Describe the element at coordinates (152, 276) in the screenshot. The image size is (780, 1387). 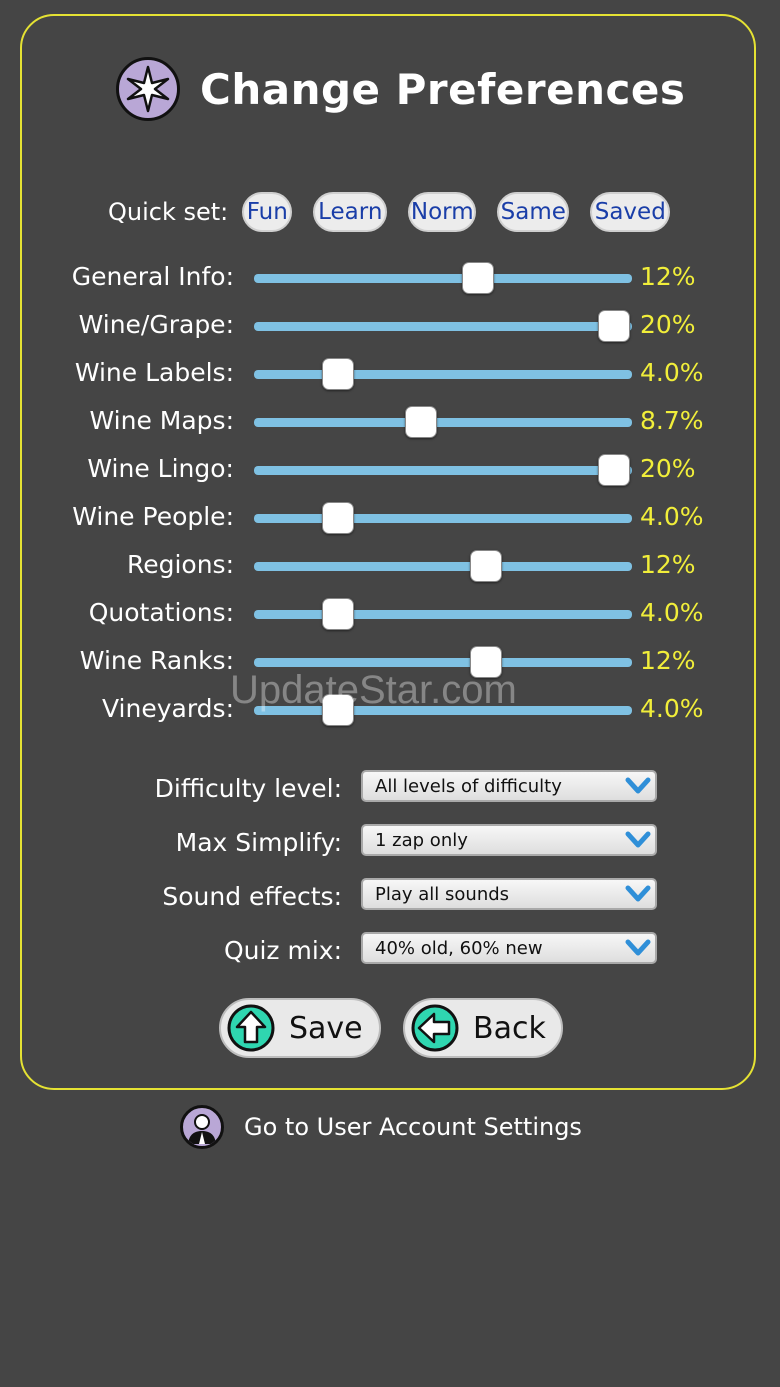
I see `slider-label: General Info:` at that location.